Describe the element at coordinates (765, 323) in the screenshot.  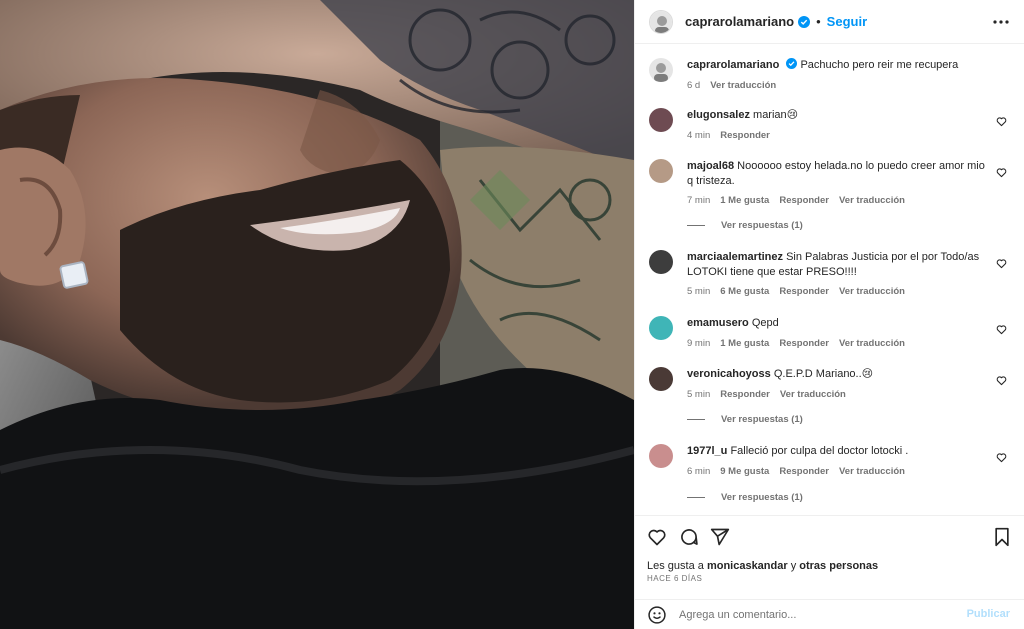
I see `comment-text: Qepd` at that location.